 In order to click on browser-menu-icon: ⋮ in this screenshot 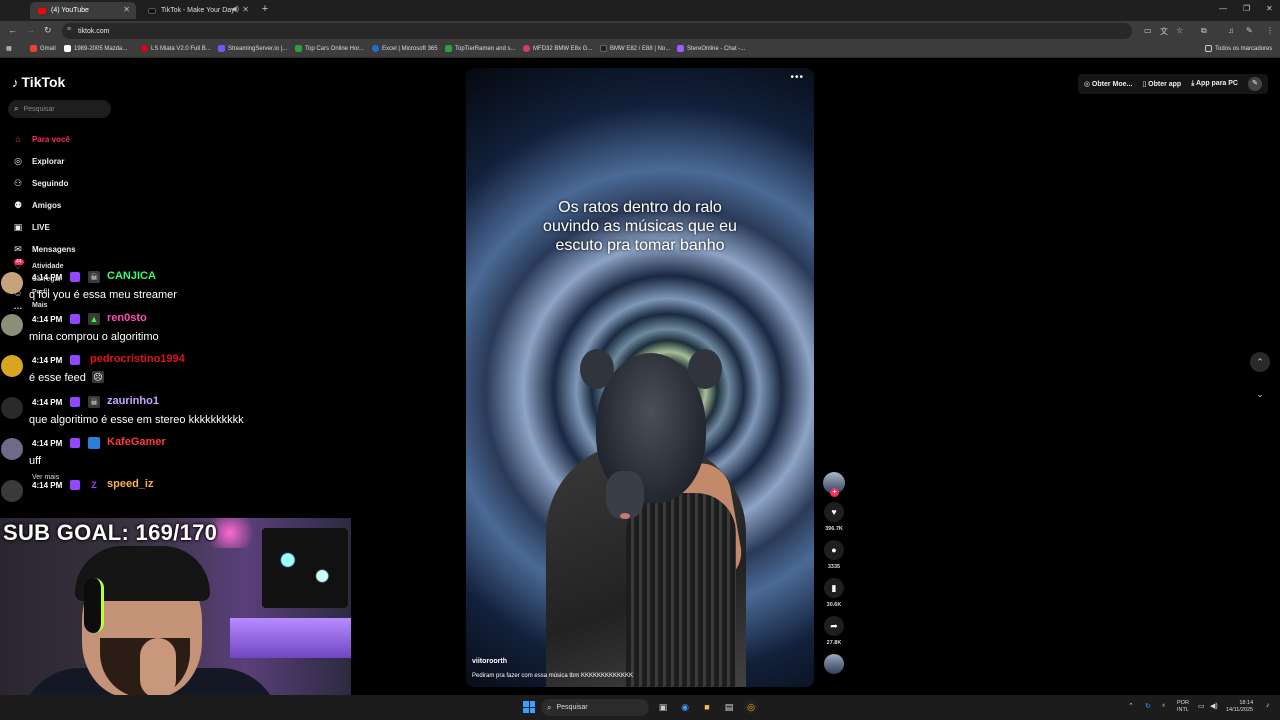, I will do `click(1270, 30)`.